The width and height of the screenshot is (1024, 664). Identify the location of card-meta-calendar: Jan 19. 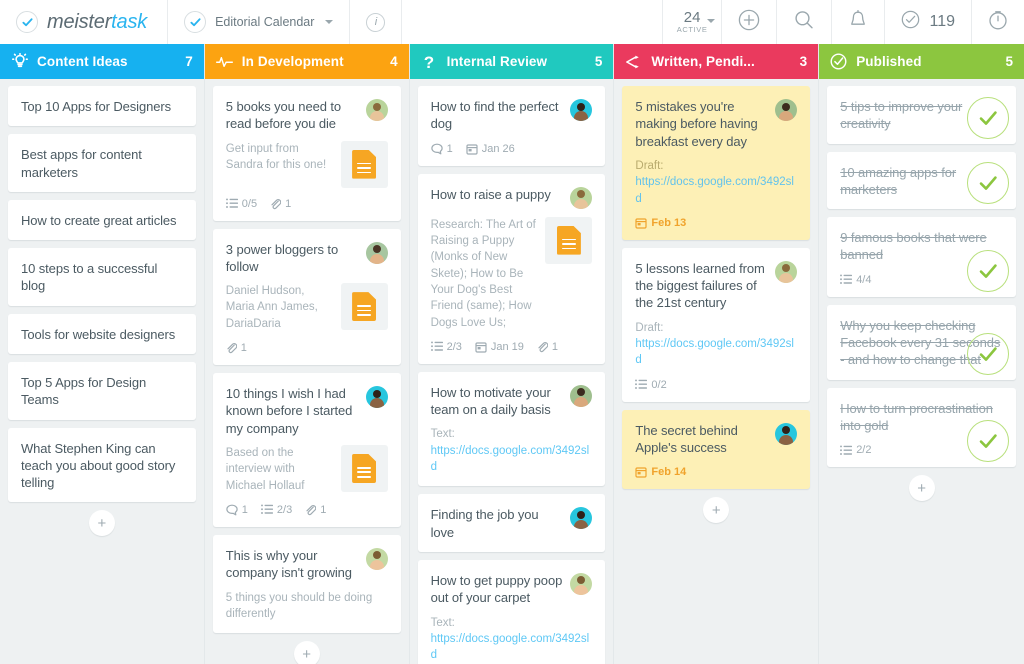
(499, 347).